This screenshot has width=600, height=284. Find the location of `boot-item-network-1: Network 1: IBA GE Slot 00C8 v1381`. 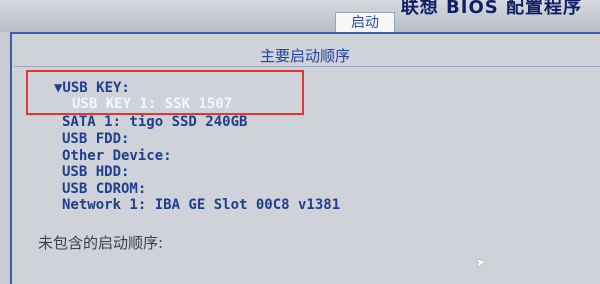

boot-item-network-1: Network 1: IBA GE Slot 00C8 v1381 is located at coordinates (201, 205).